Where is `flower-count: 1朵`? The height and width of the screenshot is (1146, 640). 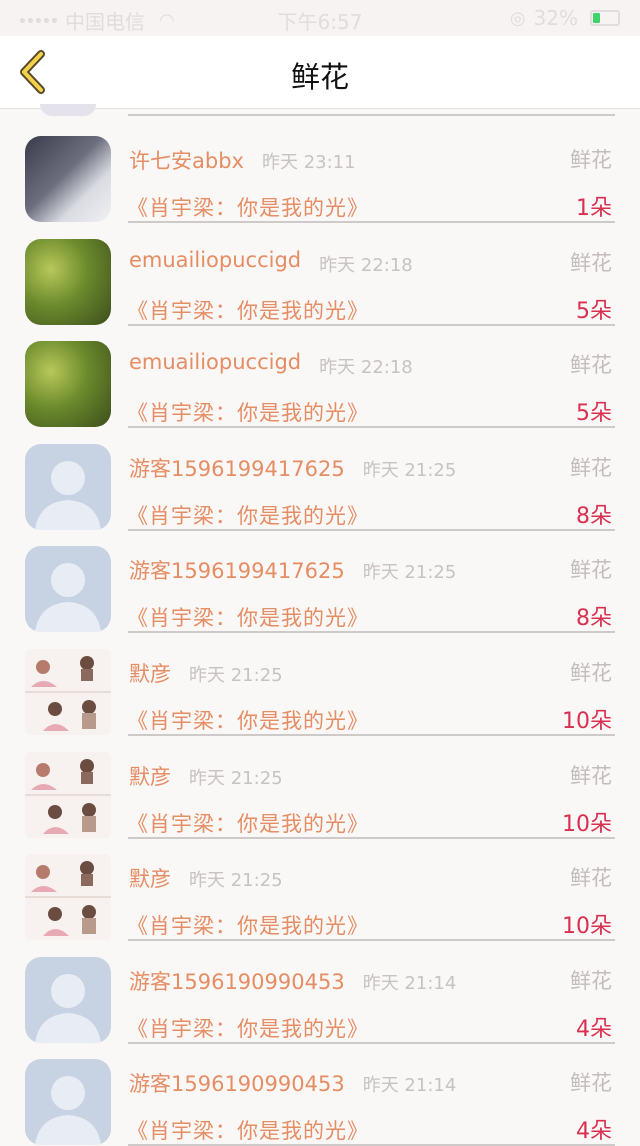
flower-count: 1朵 is located at coordinates (594, 208).